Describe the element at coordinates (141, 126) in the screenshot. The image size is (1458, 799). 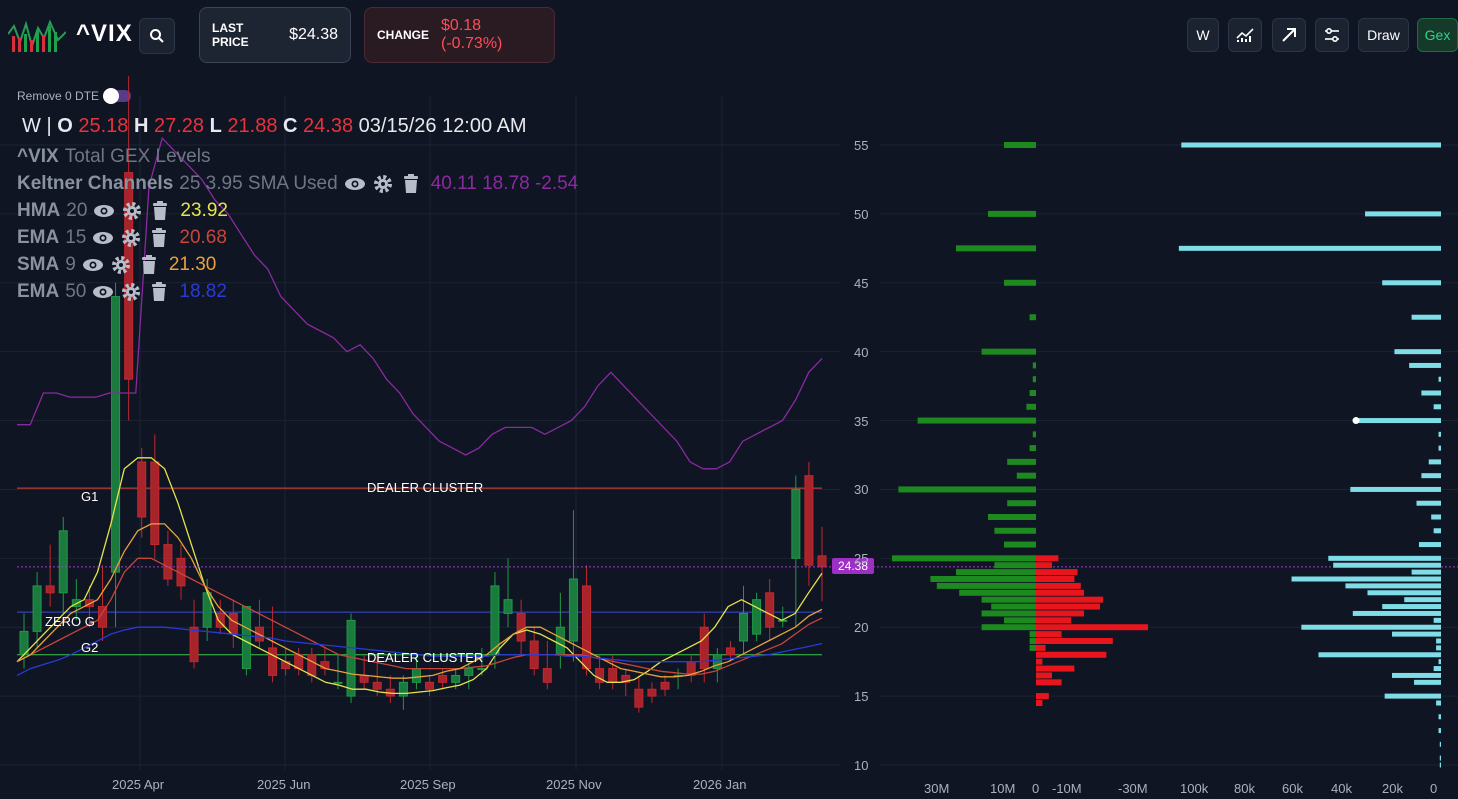
I see `high-label: H` at that location.